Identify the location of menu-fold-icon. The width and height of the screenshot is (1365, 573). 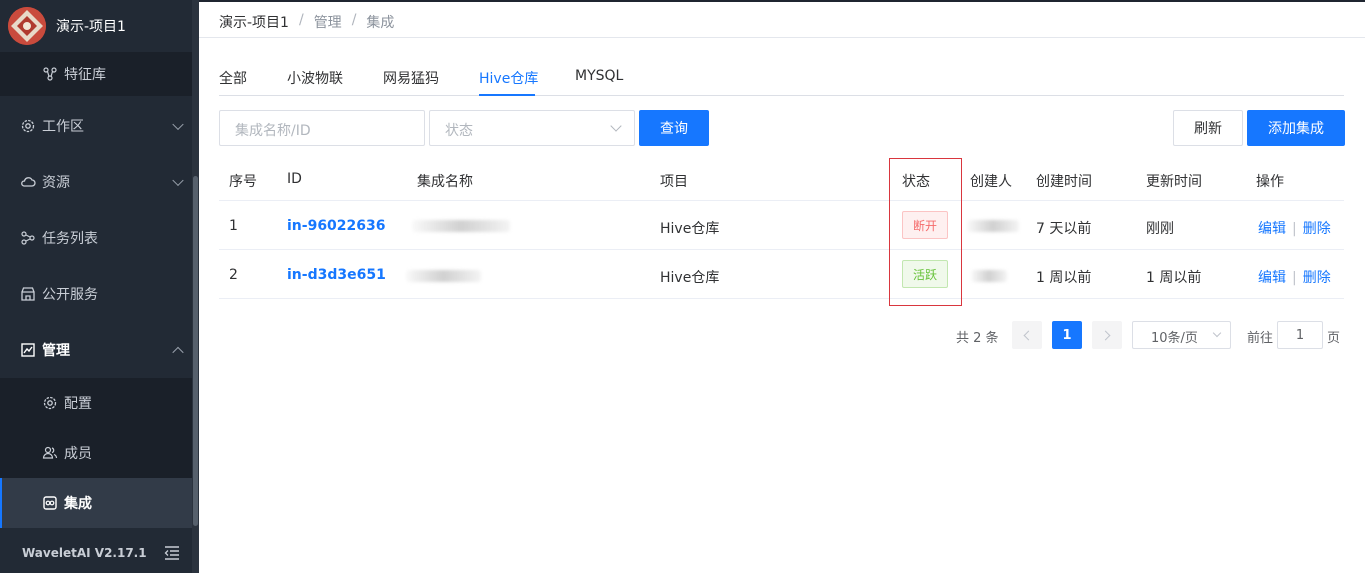
(172, 553).